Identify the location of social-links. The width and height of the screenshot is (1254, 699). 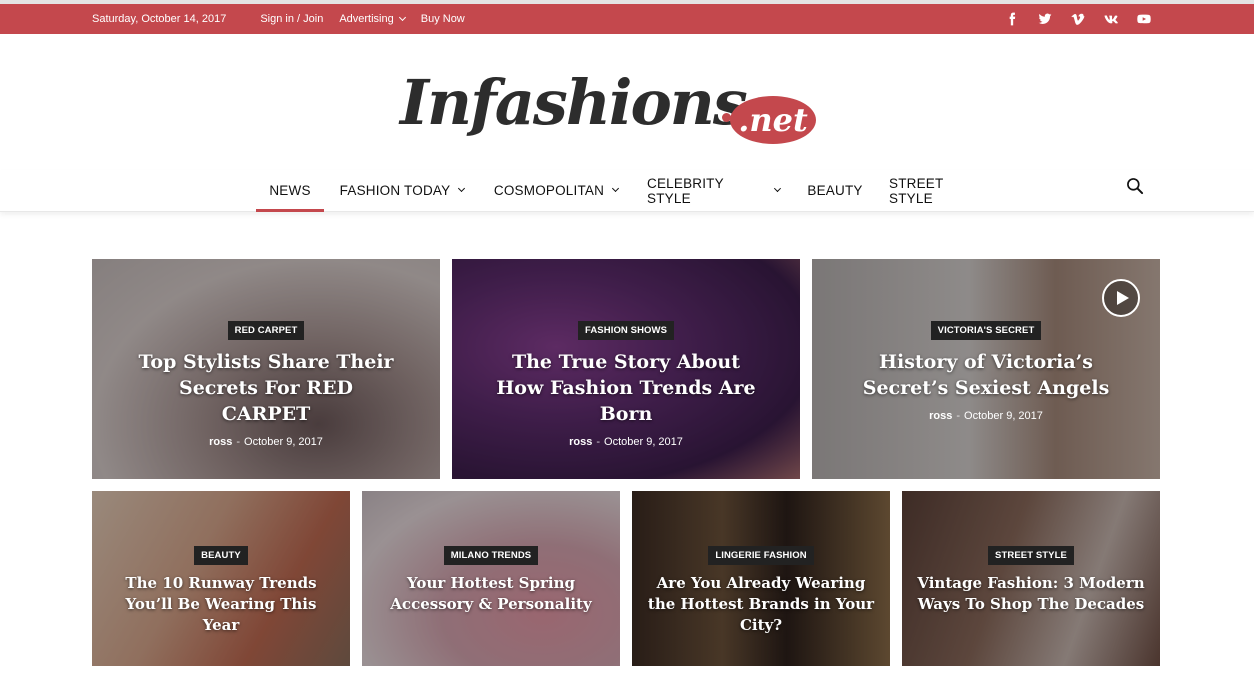
(1077, 19).